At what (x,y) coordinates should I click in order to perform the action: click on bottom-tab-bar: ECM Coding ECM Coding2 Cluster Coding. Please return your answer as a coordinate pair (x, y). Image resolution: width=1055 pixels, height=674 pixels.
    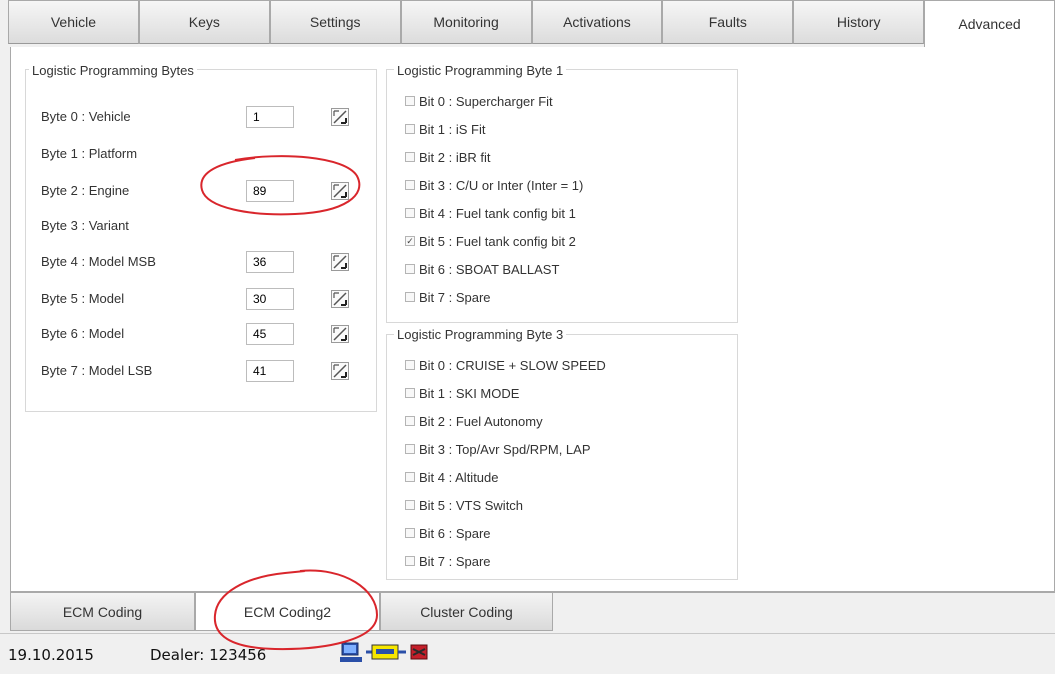
    Looking at the image, I should click on (532, 611).